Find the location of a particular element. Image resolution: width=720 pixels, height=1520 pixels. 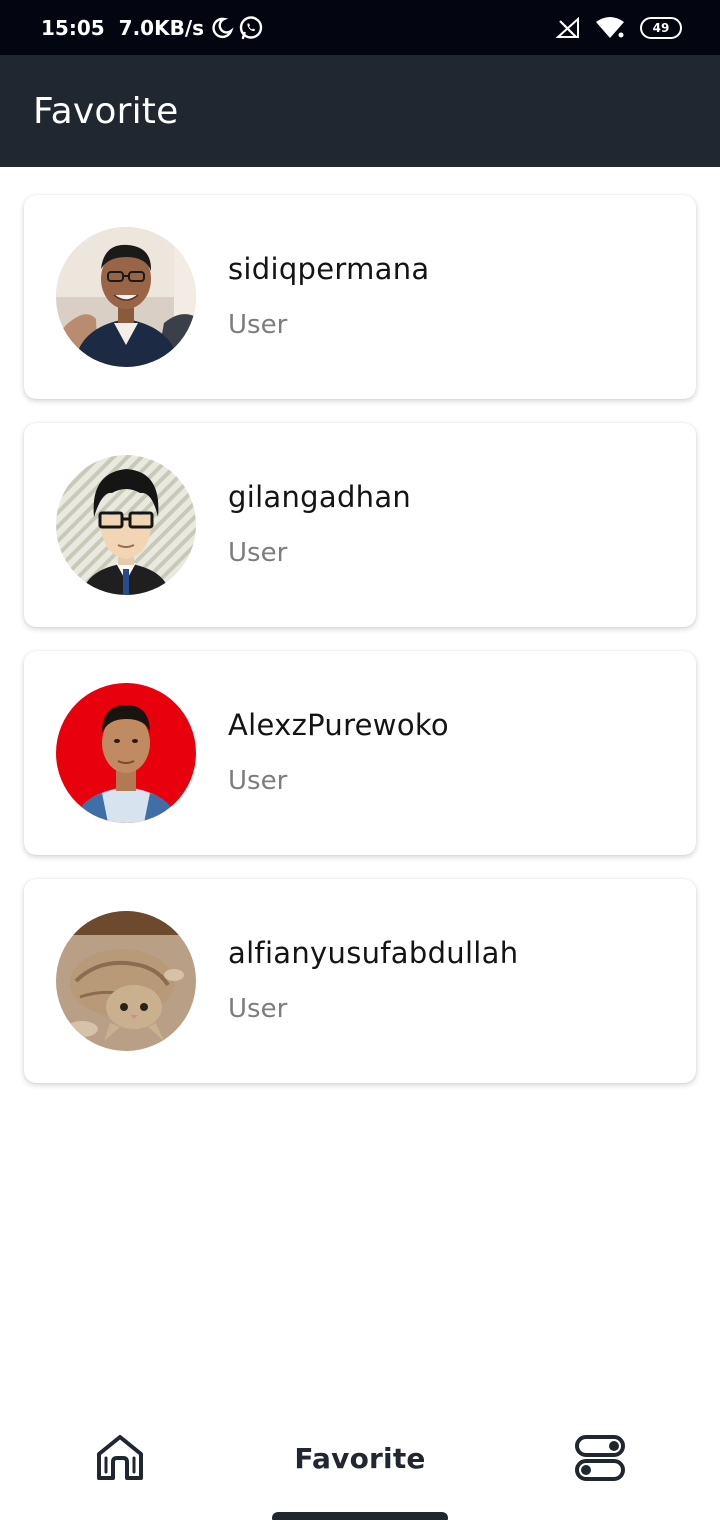

nav-favorite: Favorite is located at coordinates (360, 1458).